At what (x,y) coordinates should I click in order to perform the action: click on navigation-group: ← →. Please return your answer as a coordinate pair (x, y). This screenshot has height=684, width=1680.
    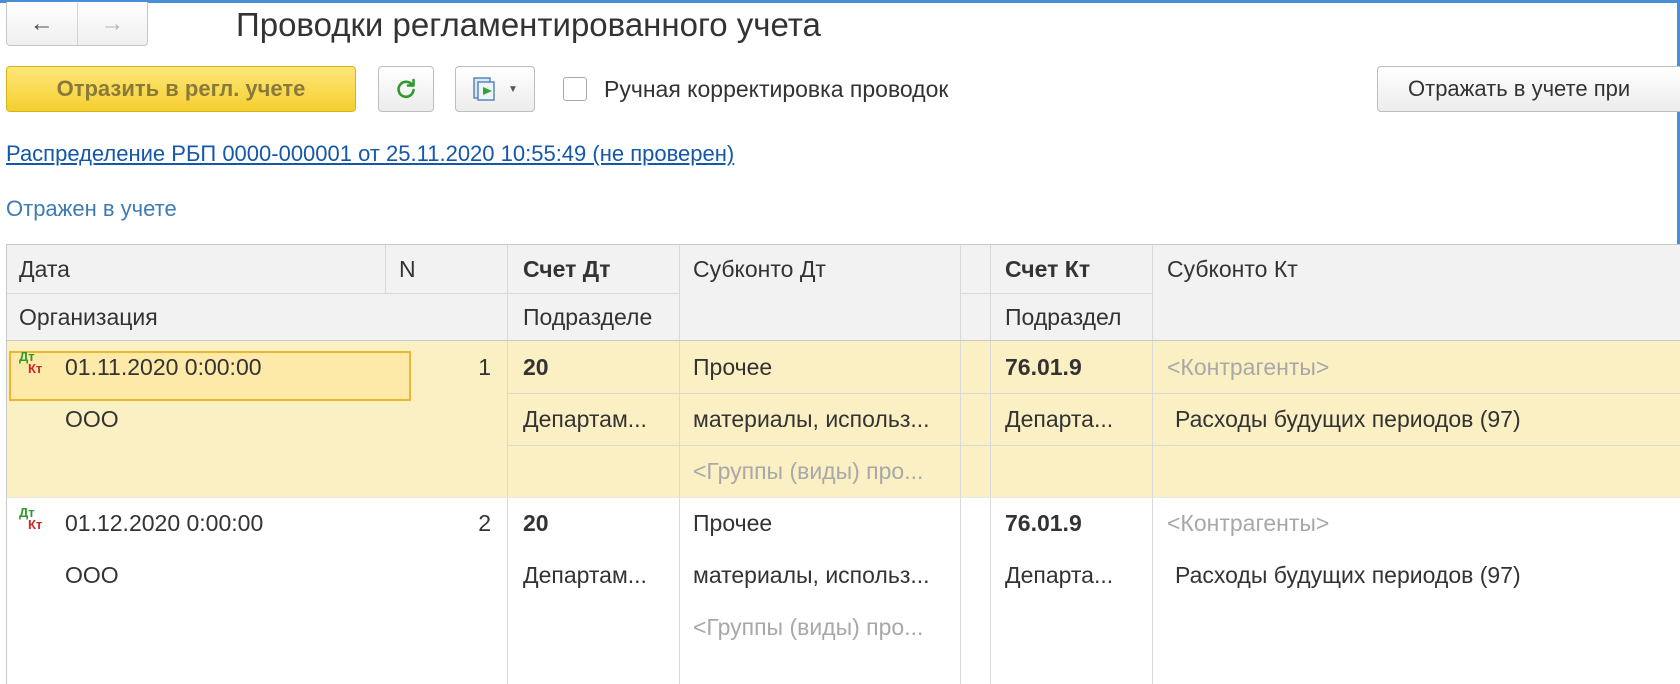
    Looking at the image, I should click on (77, 24).